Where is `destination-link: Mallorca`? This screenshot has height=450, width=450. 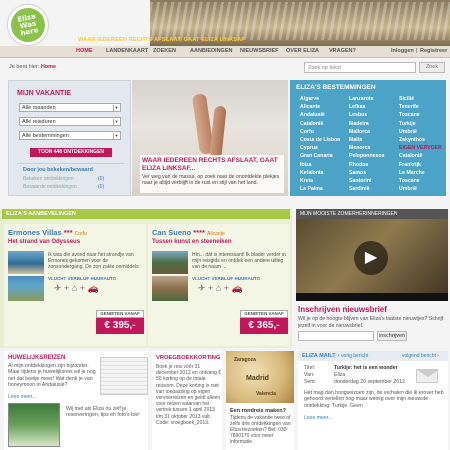 destination-link: Mallorca is located at coordinates (366, 133).